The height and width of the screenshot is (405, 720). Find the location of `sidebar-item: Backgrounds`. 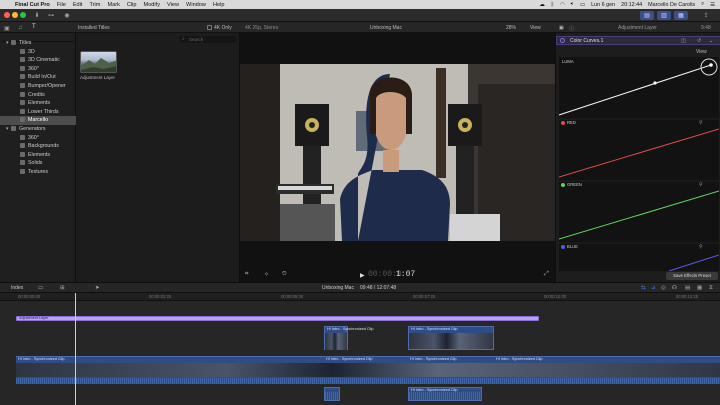

sidebar-item: Backgrounds is located at coordinates (38, 146).